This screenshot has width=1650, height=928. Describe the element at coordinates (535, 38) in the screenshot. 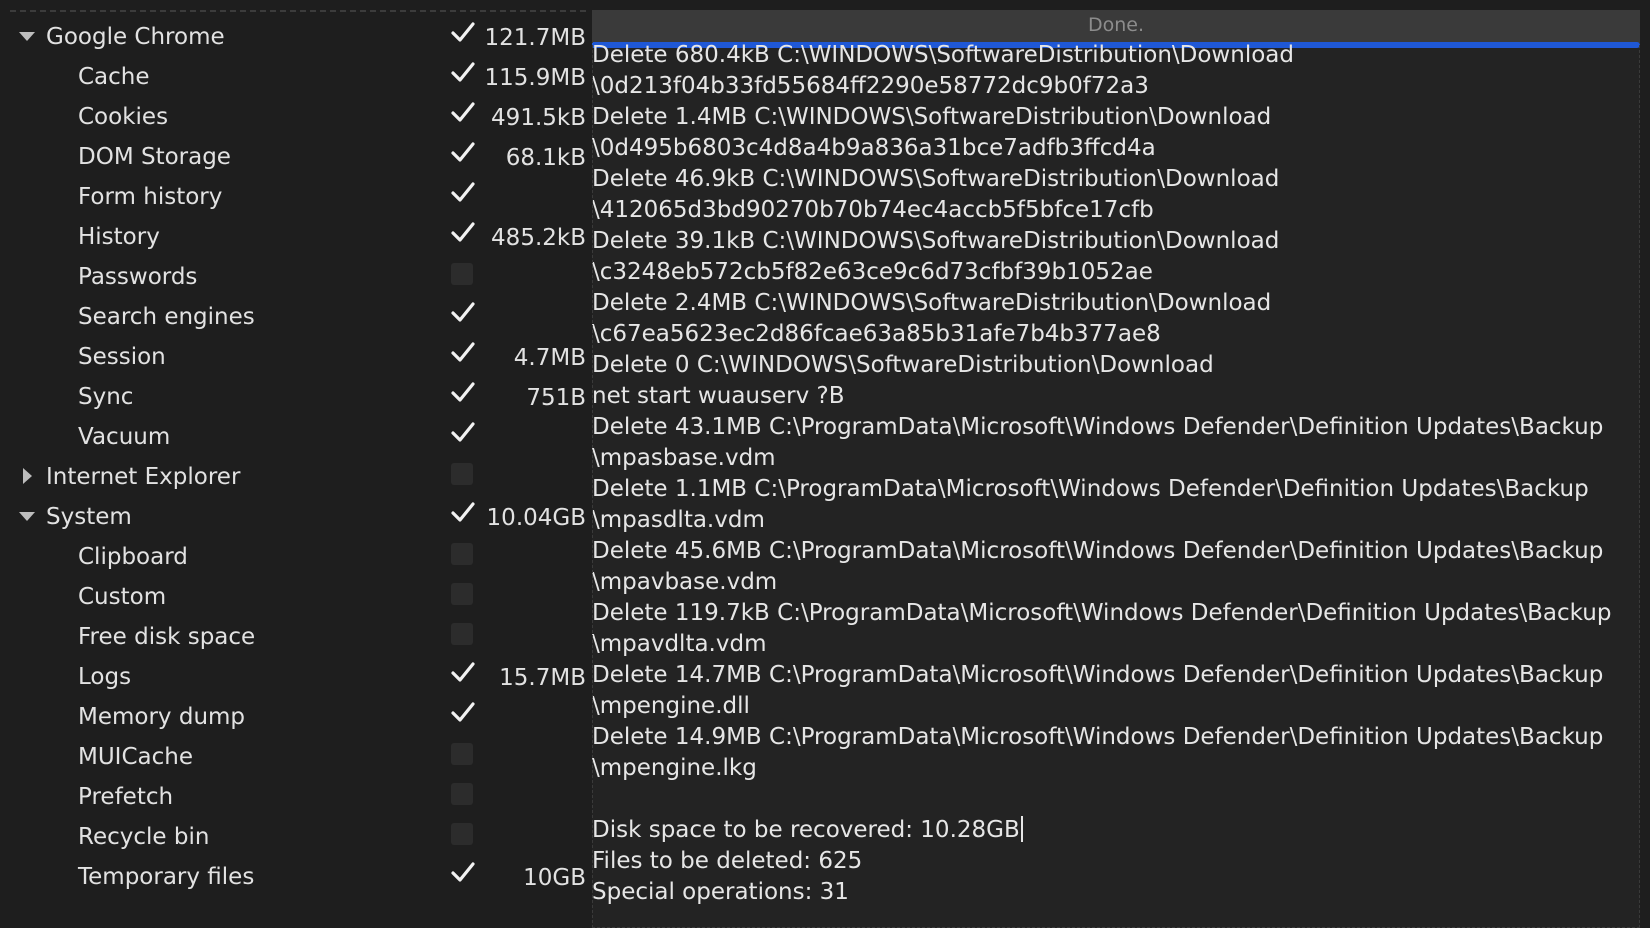

I see `tree-item-size: 121.7MB` at that location.